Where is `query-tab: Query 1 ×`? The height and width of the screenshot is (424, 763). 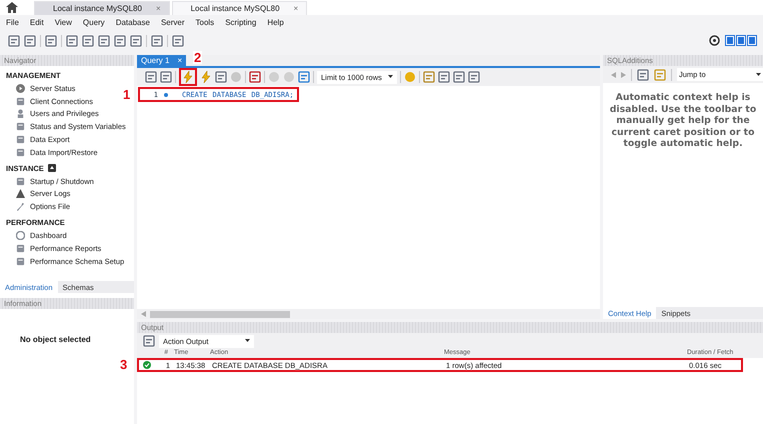 query-tab: Query 1 × is located at coordinates (161, 60).